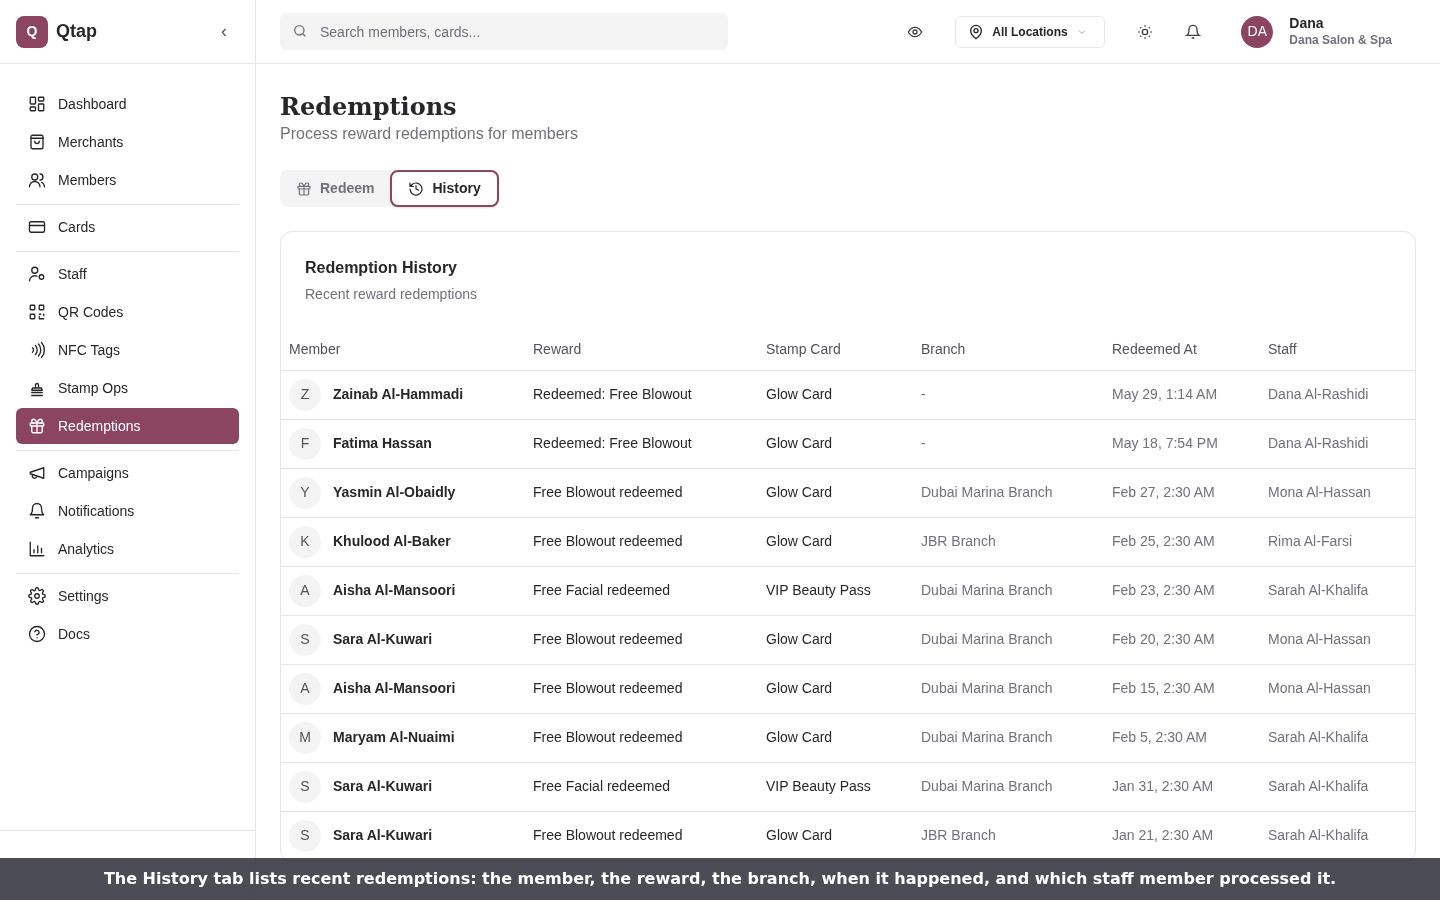 The image size is (1440, 900). What do you see at coordinates (1337, 349) in the screenshot?
I see `column-header: Staff` at bounding box center [1337, 349].